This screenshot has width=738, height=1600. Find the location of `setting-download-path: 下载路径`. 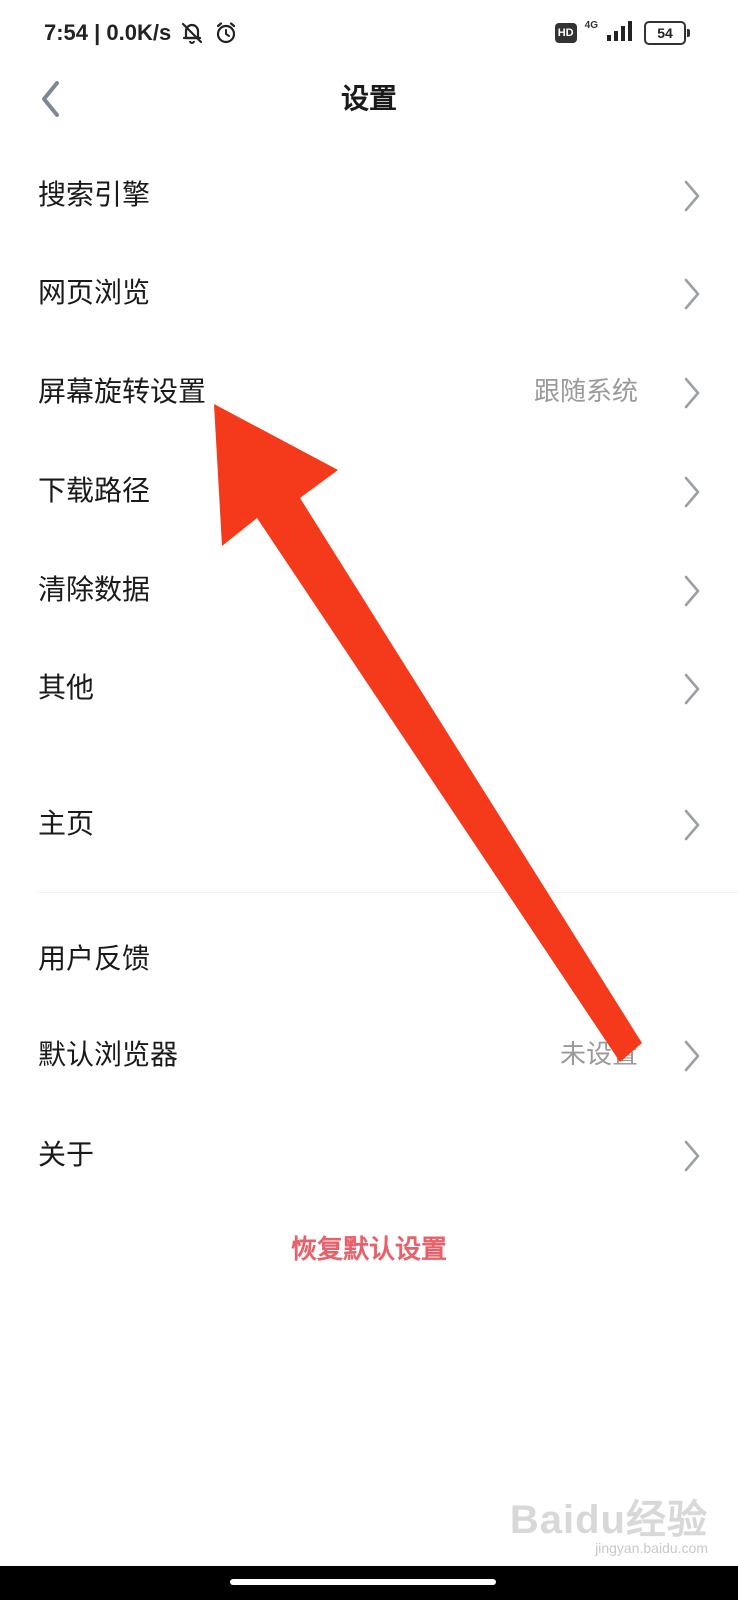

setting-download-path: 下载路径 is located at coordinates (369, 491).